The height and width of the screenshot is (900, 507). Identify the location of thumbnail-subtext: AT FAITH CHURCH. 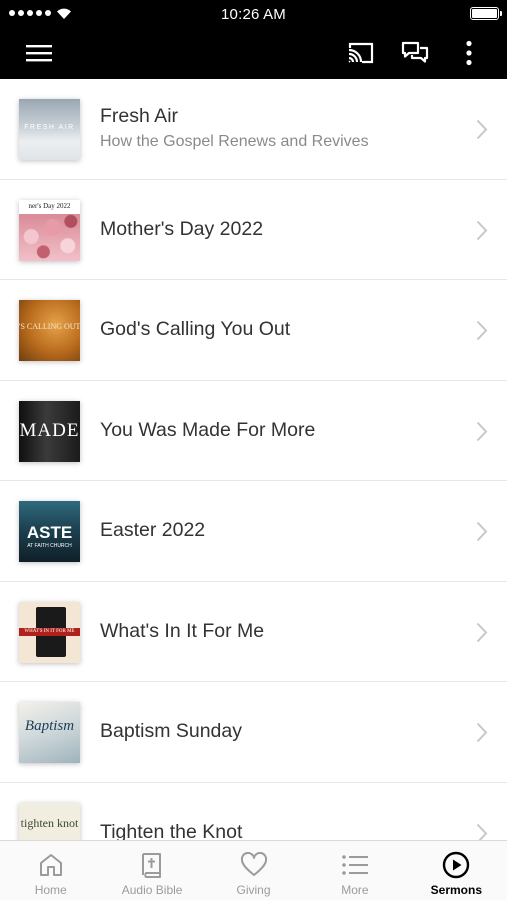
(49, 546).